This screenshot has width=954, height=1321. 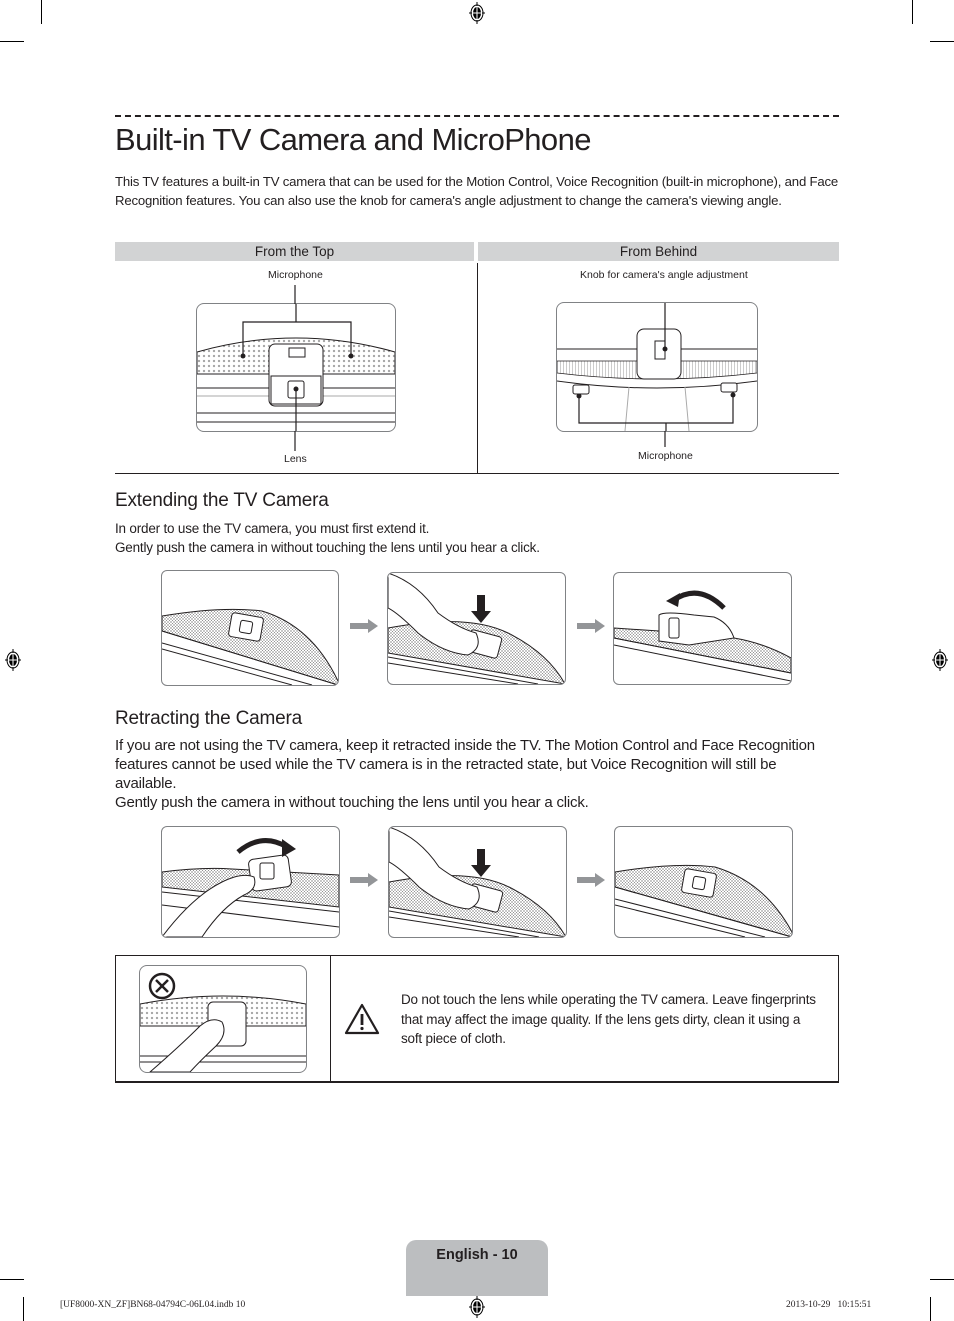 What do you see at coordinates (223, 1019) in the screenshot?
I see `do-not-touch-illustration` at bounding box center [223, 1019].